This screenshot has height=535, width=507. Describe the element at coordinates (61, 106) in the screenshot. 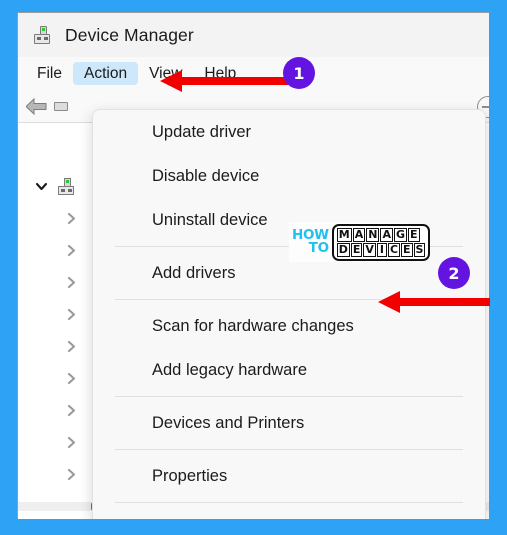

I see `stop-square-icon` at that location.